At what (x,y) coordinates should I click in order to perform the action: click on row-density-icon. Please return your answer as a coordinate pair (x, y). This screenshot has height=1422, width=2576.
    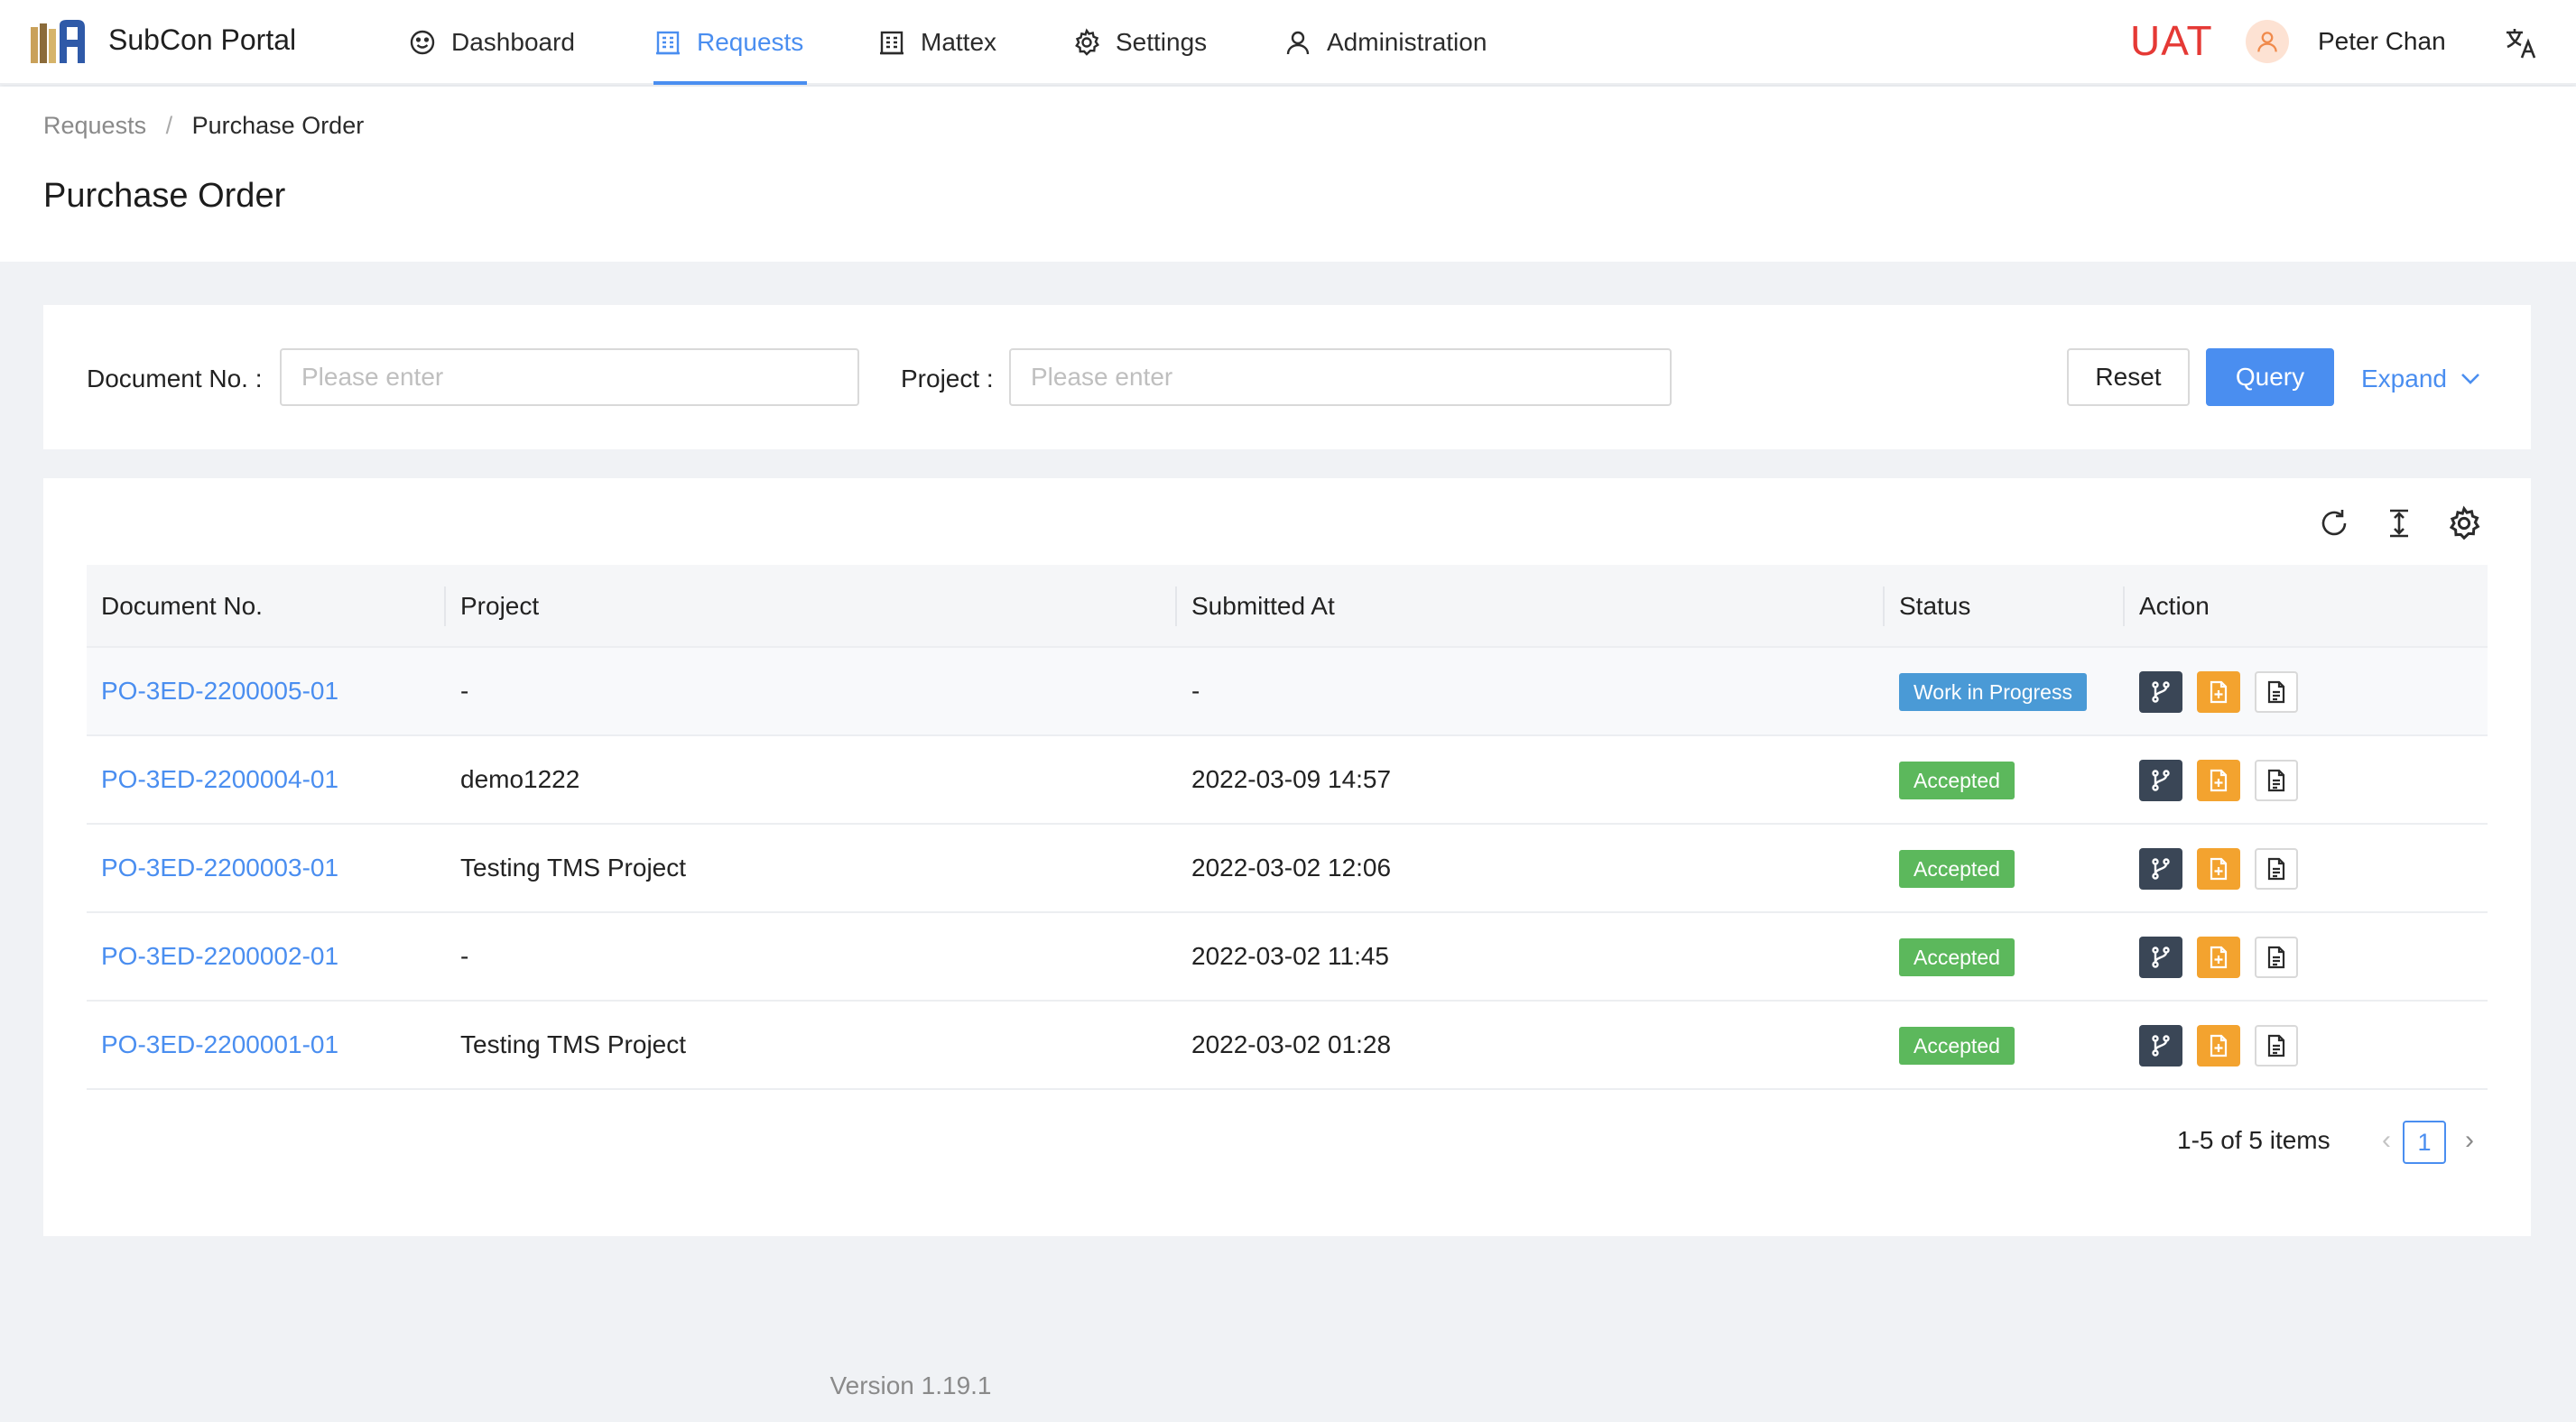
    Looking at the image, I should click on (2399, 523).